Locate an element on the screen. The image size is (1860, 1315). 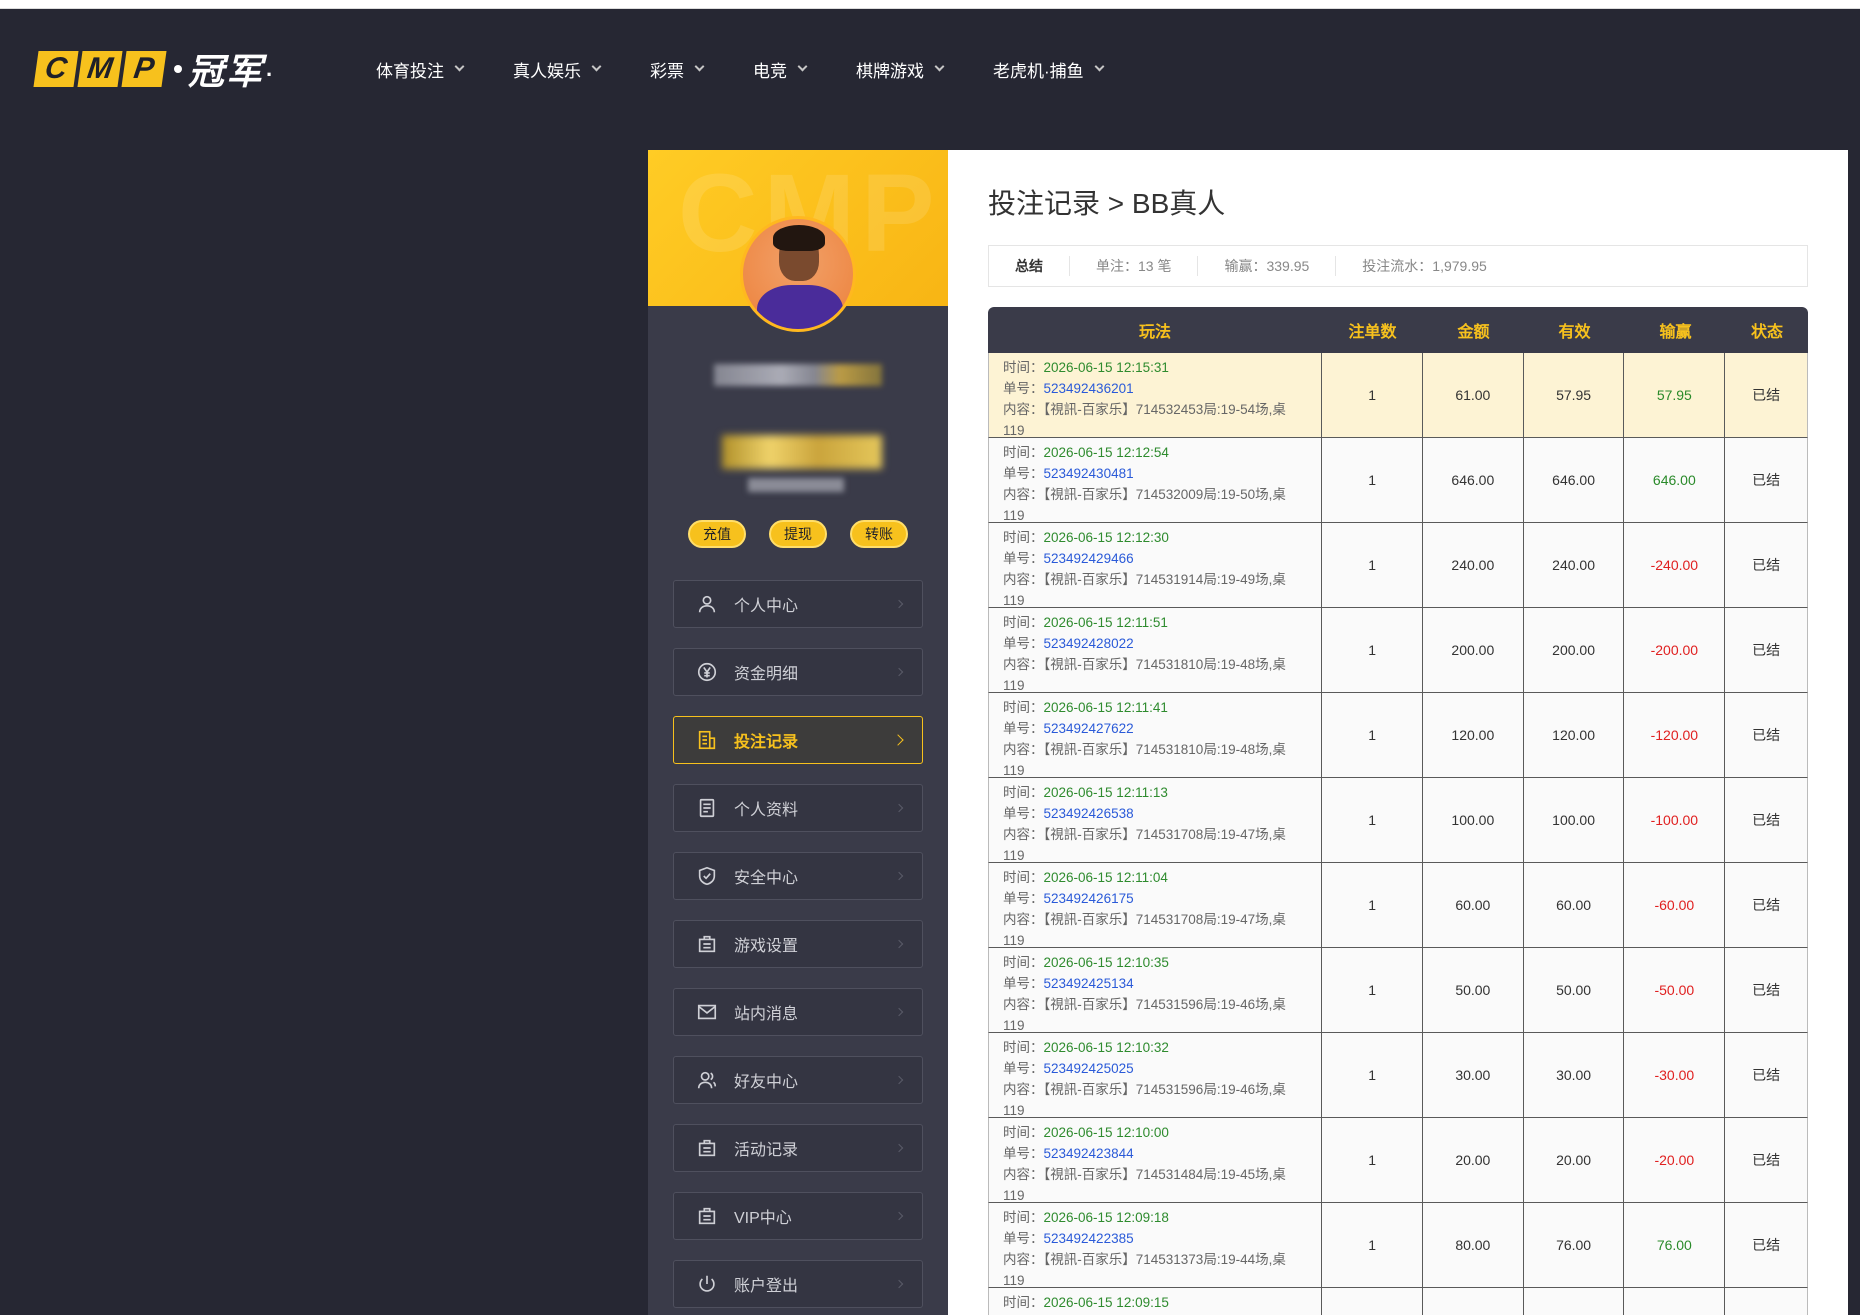
sidebar-item-security: 安全中心 is located at coordinates (798, 876).